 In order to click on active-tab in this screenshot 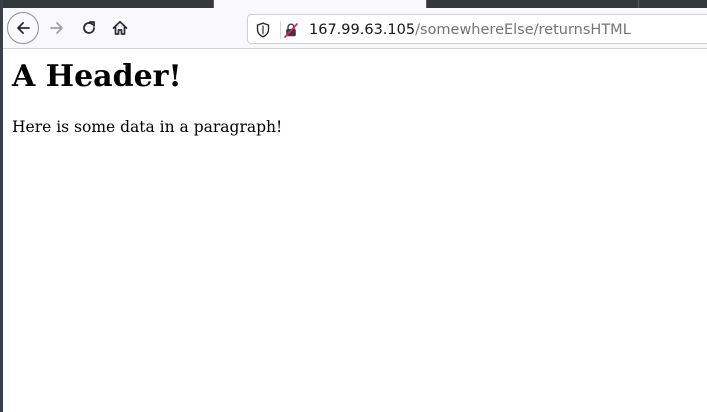, I will do `click(320, 4)`.